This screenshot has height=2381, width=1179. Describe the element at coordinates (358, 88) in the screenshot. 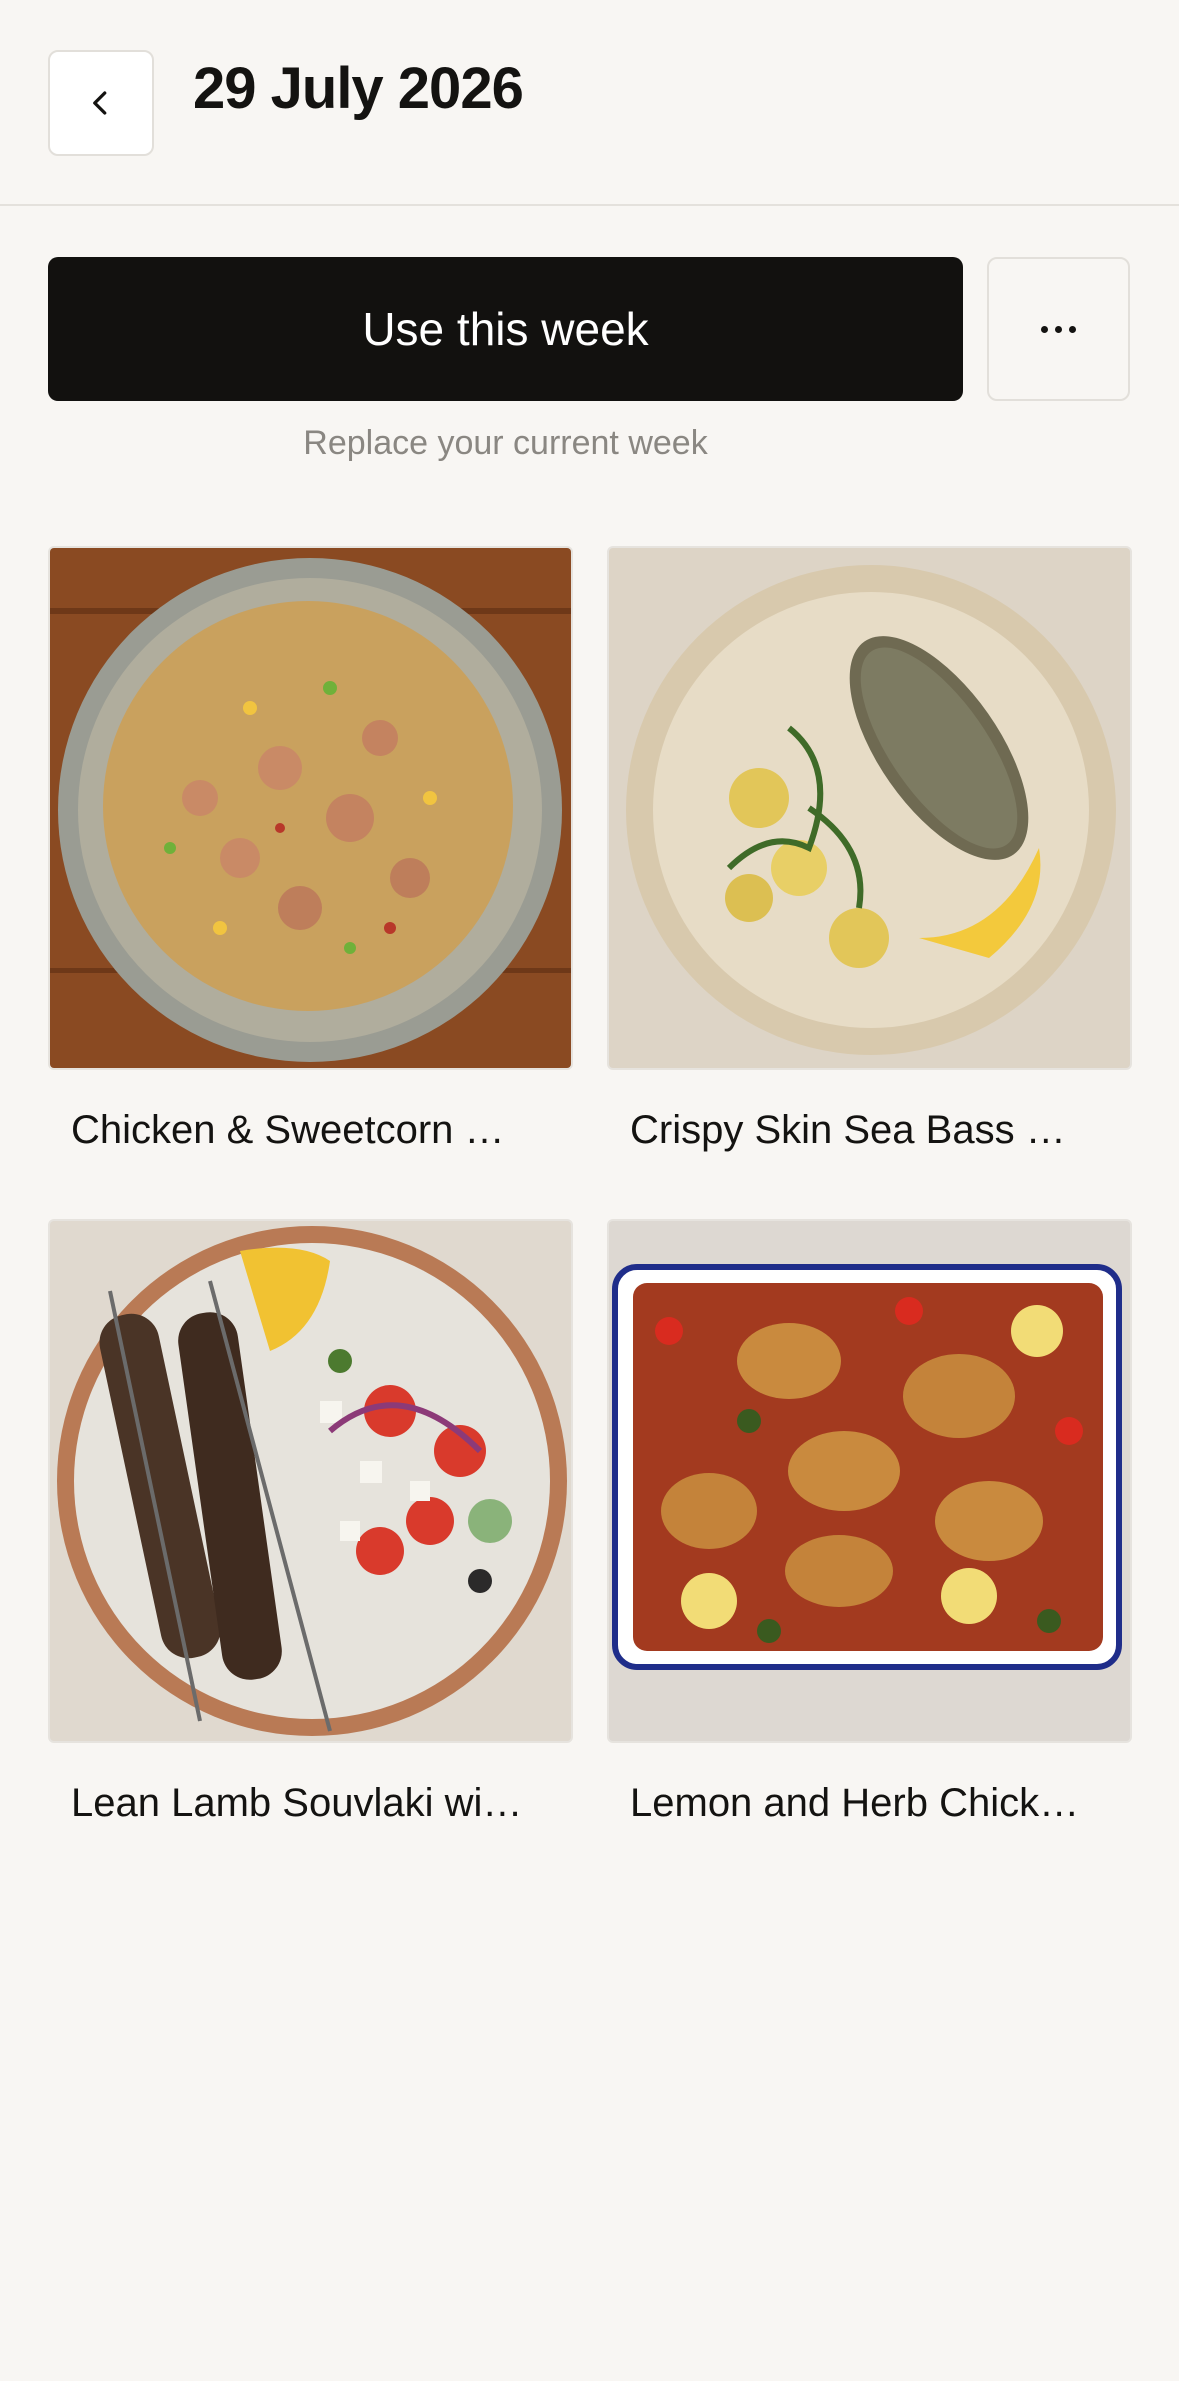

I see `page-title: 29 July 2026` at that location.